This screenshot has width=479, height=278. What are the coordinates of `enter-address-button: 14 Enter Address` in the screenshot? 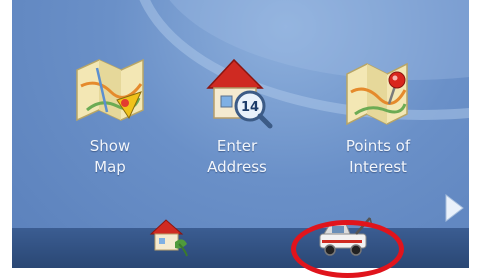 It's located at (237, 113).